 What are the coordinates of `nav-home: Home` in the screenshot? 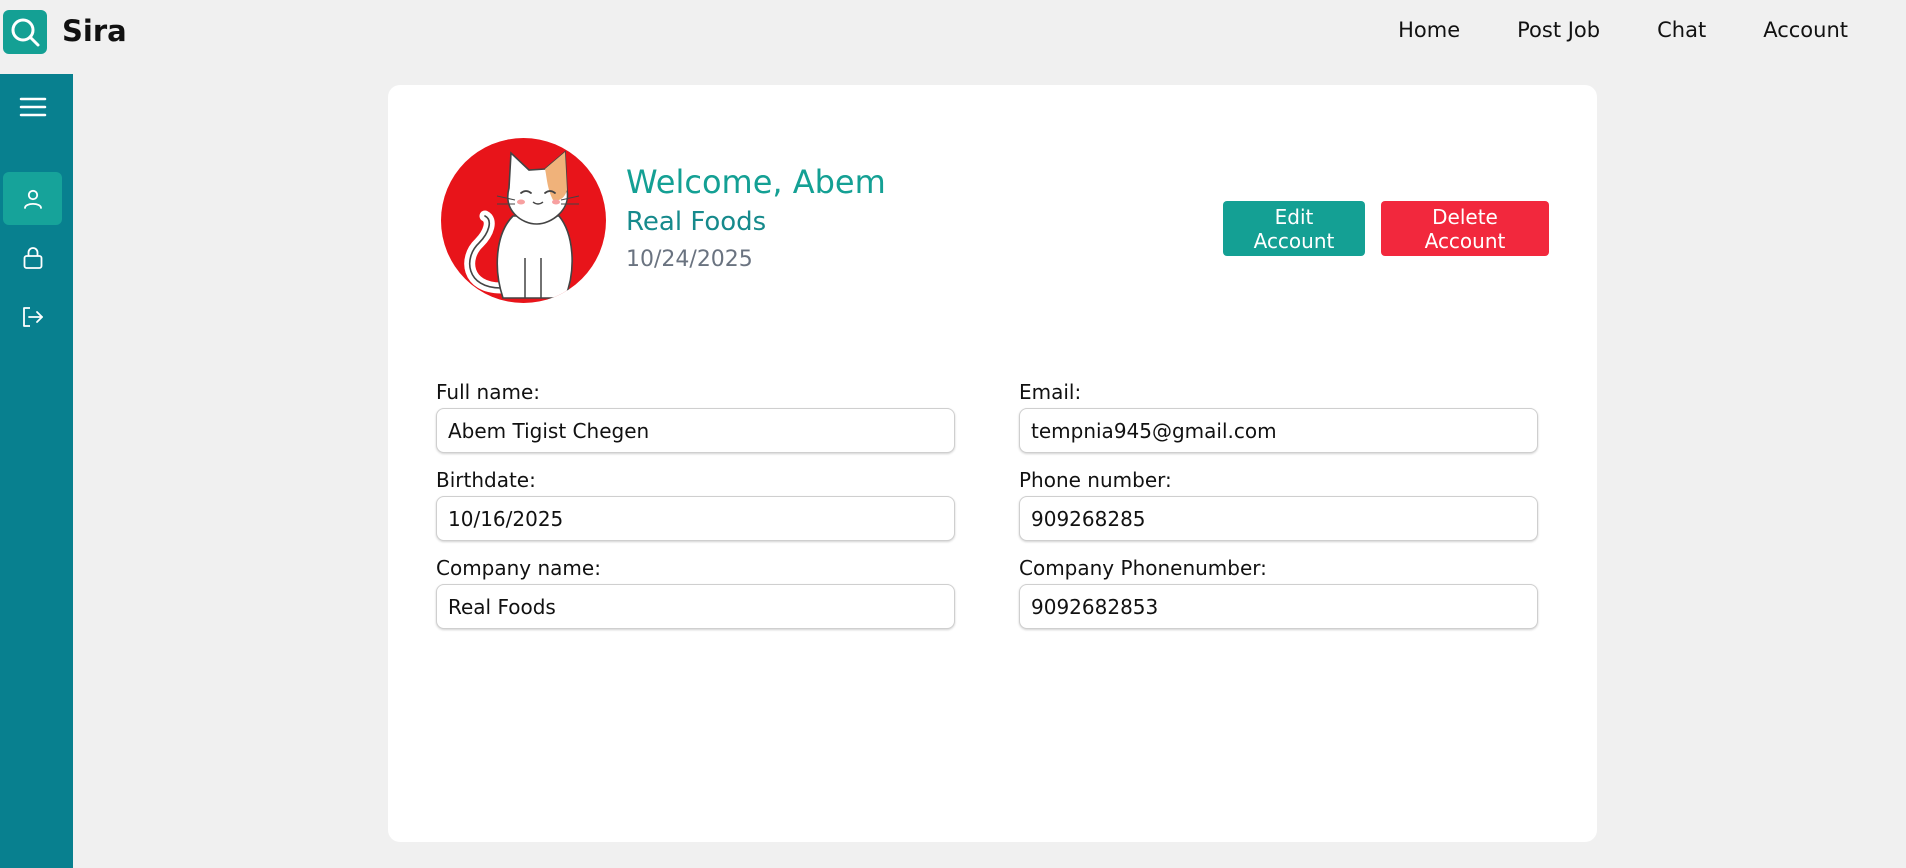 It's located at (1429, 30).